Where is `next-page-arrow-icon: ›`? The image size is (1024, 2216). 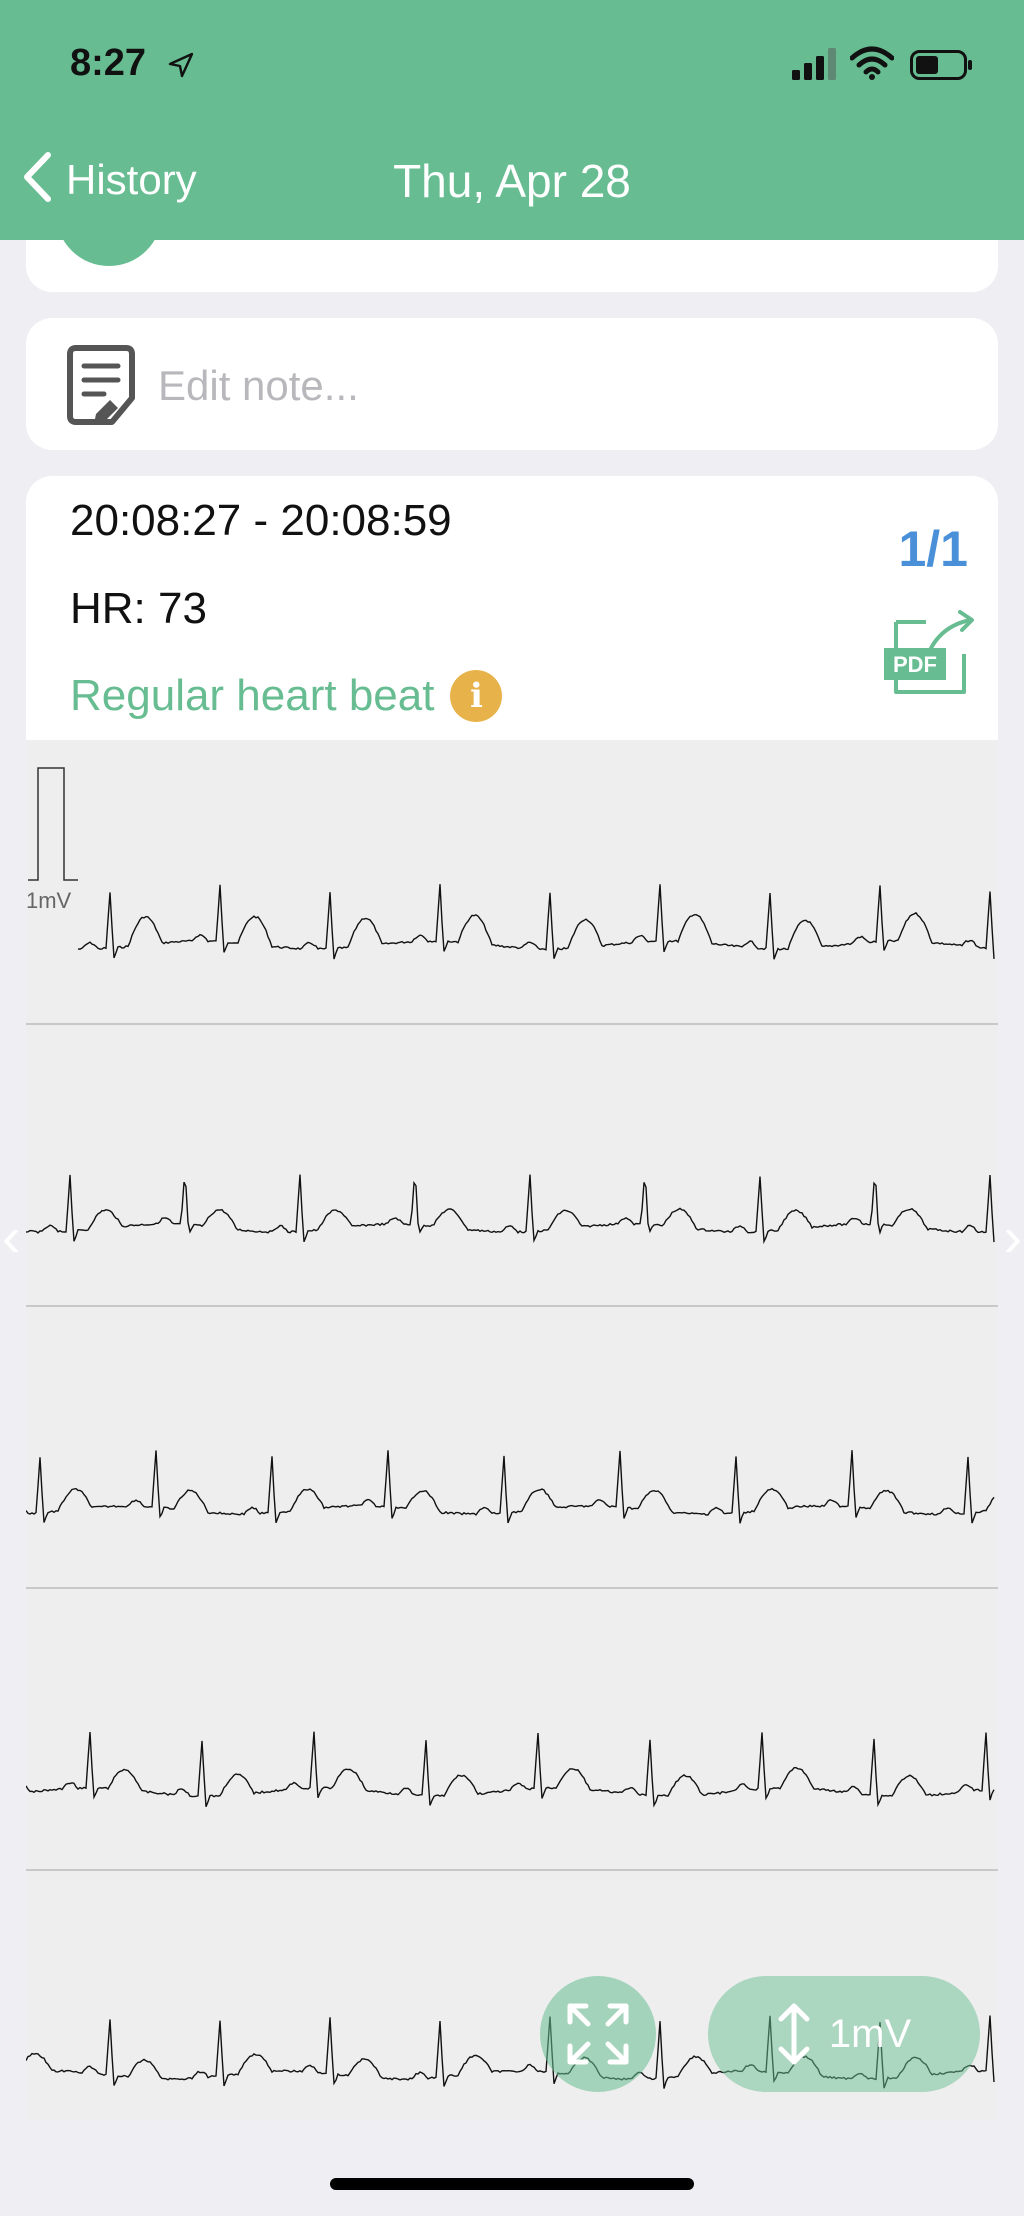
next-page-arrow-icon: › is located at coordinates (1012, 1236).